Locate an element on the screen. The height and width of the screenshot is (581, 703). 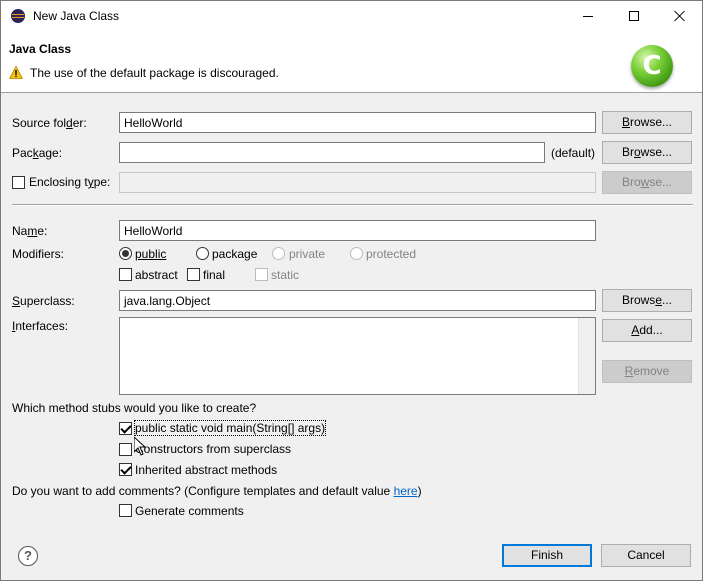
modifier-protected-radio is located at coordinates (356, 253).